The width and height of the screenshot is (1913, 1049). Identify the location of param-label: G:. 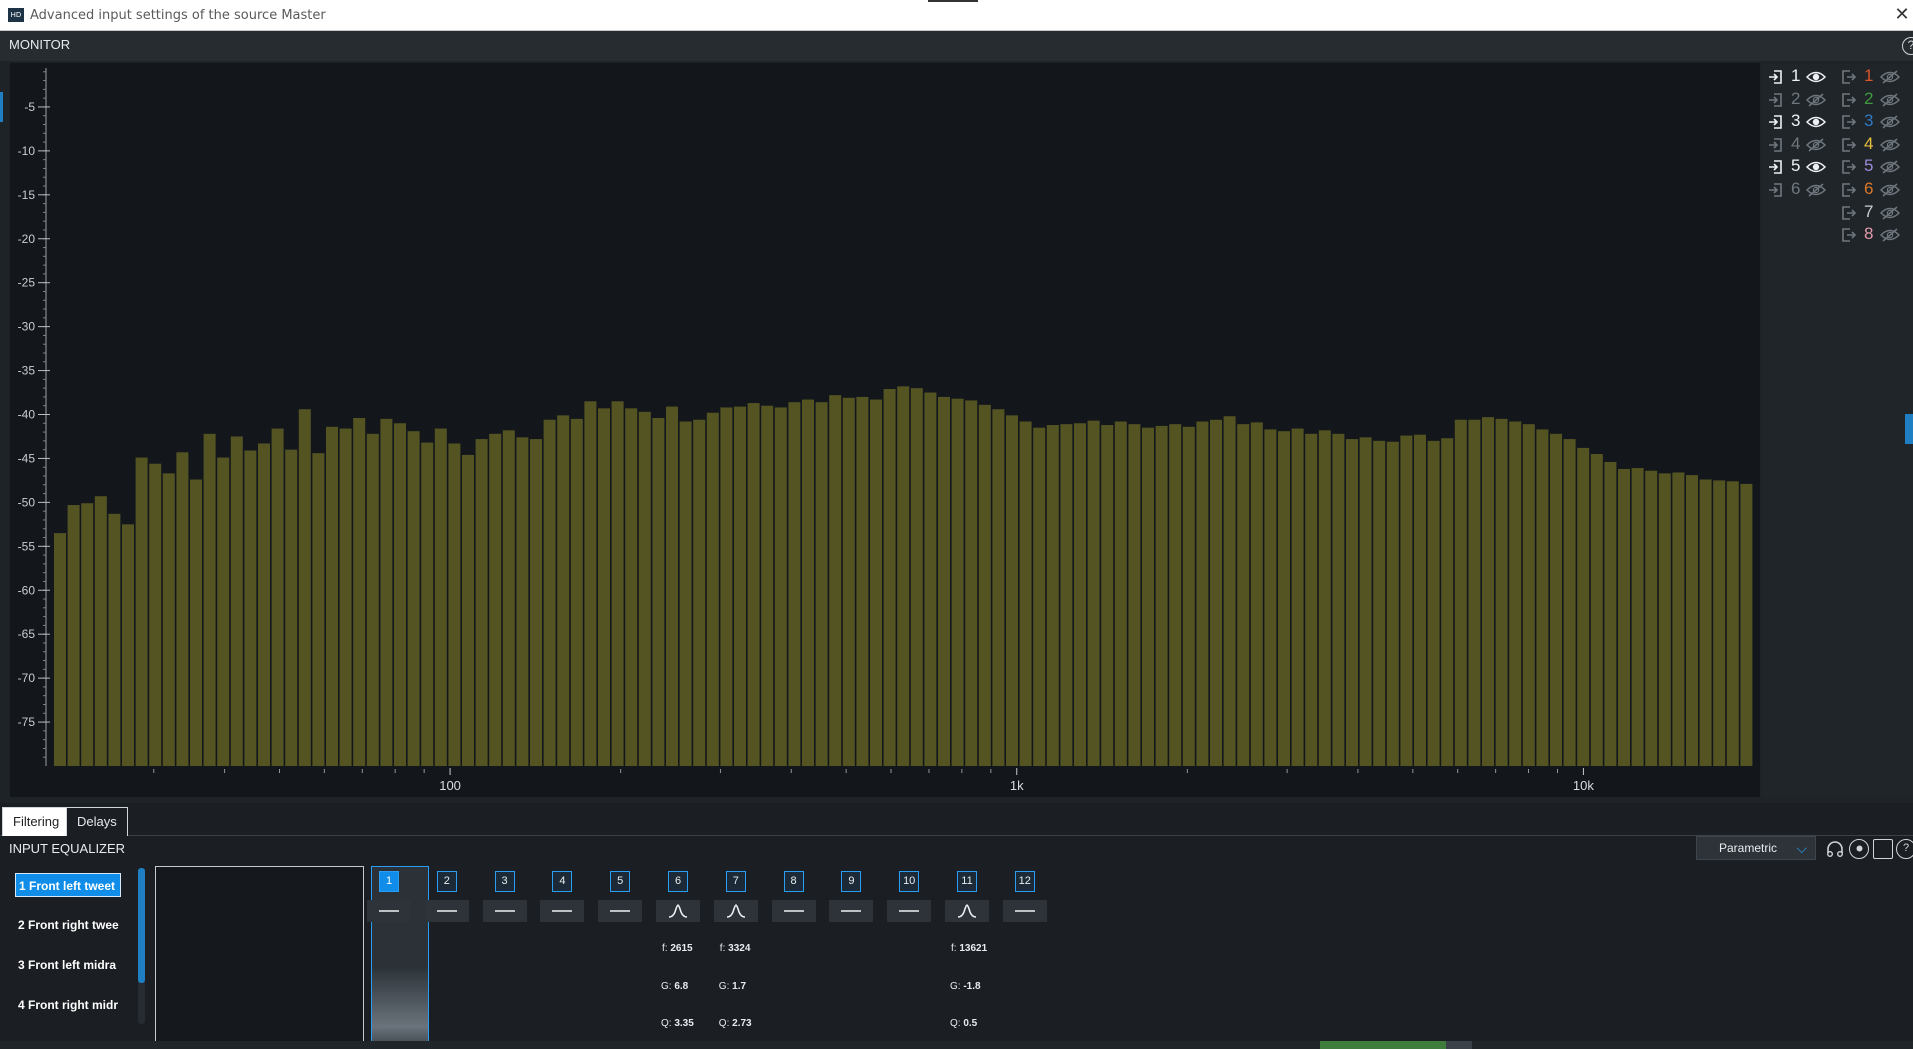
(724, 986).